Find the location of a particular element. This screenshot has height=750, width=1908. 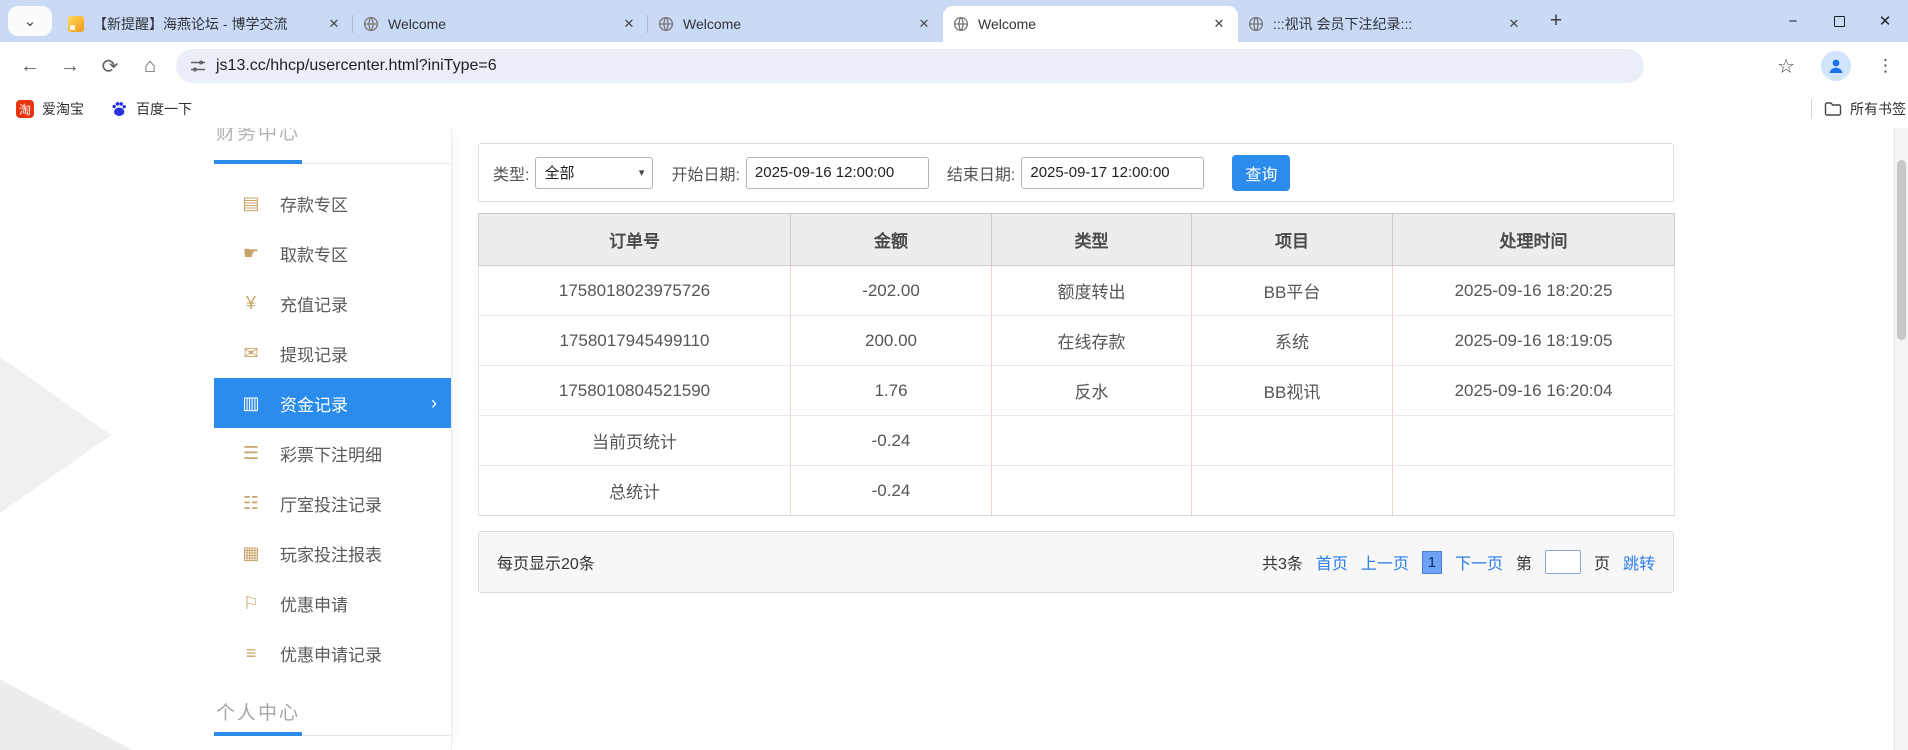

query-button: 查询 is located at coordinates (1261, 172).